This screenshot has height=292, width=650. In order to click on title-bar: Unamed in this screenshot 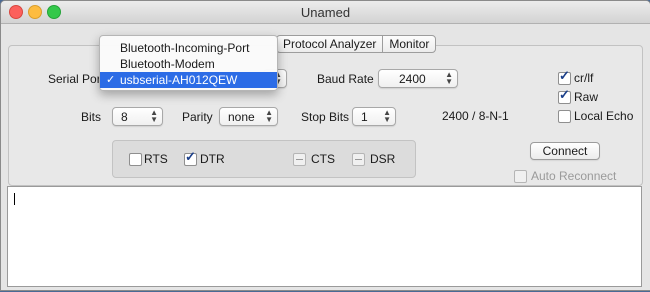, I will do `click(325, 12)`.